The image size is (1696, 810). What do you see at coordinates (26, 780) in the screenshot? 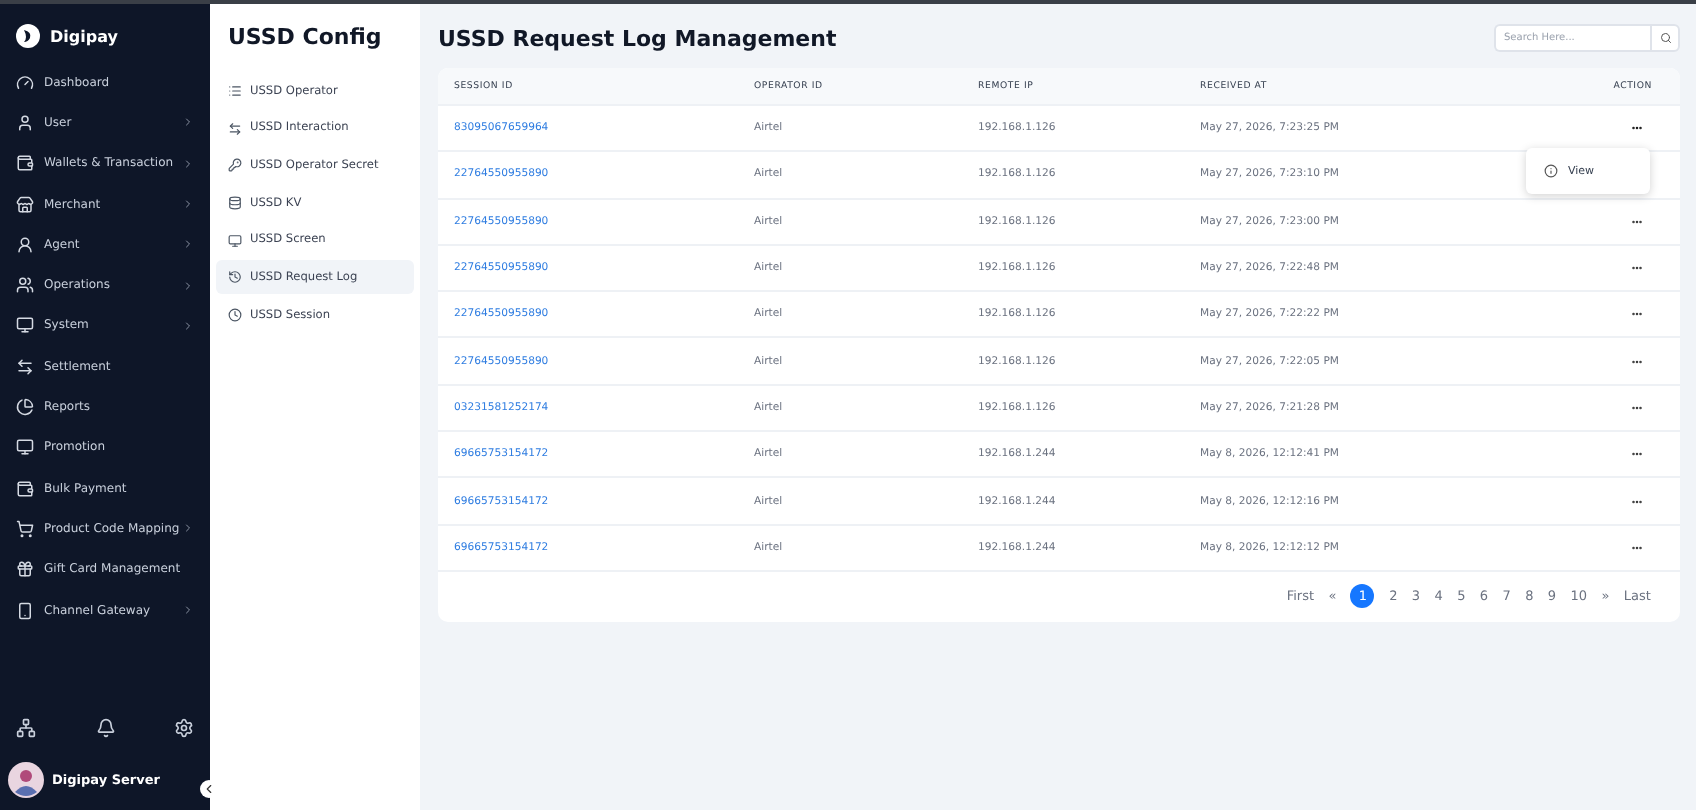
I see `avatar` at bounding box center [26, 780].